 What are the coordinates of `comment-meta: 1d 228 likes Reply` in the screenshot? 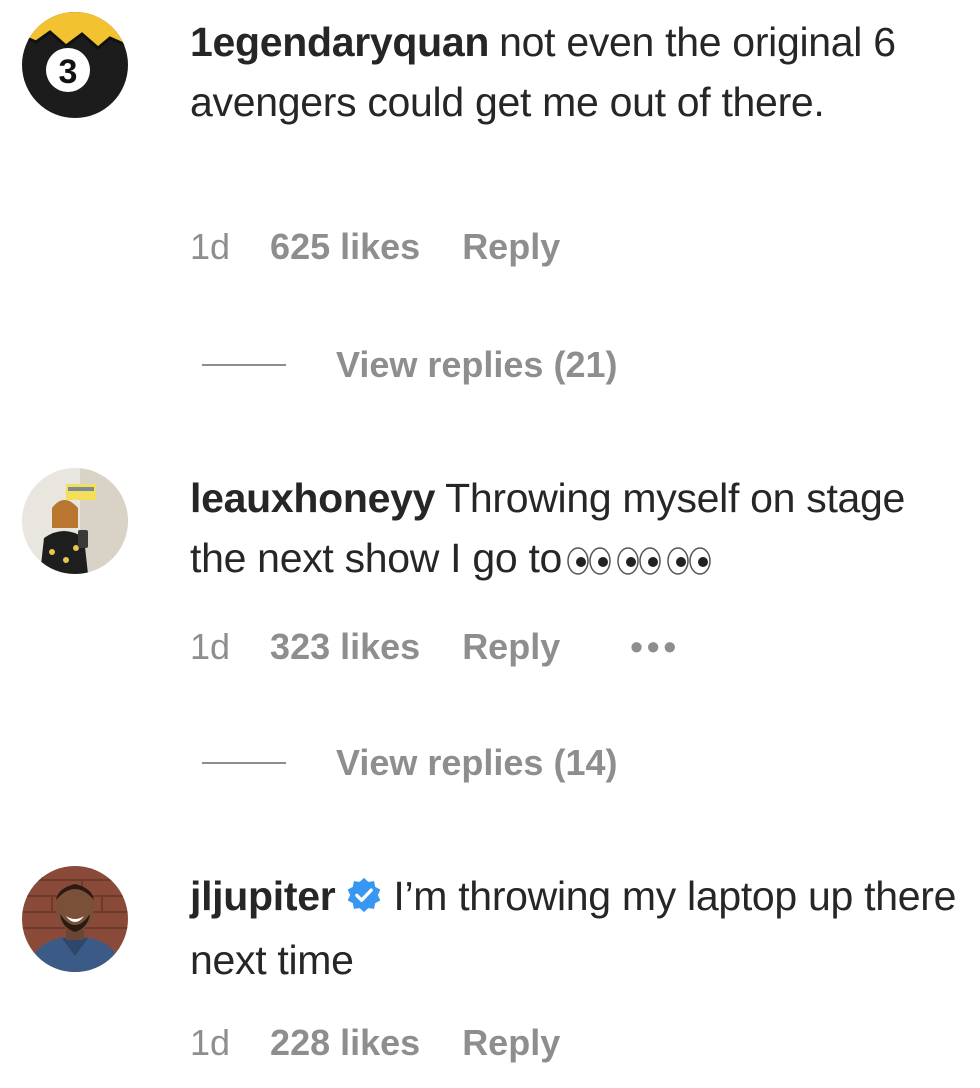 It's located at (410, 1043).